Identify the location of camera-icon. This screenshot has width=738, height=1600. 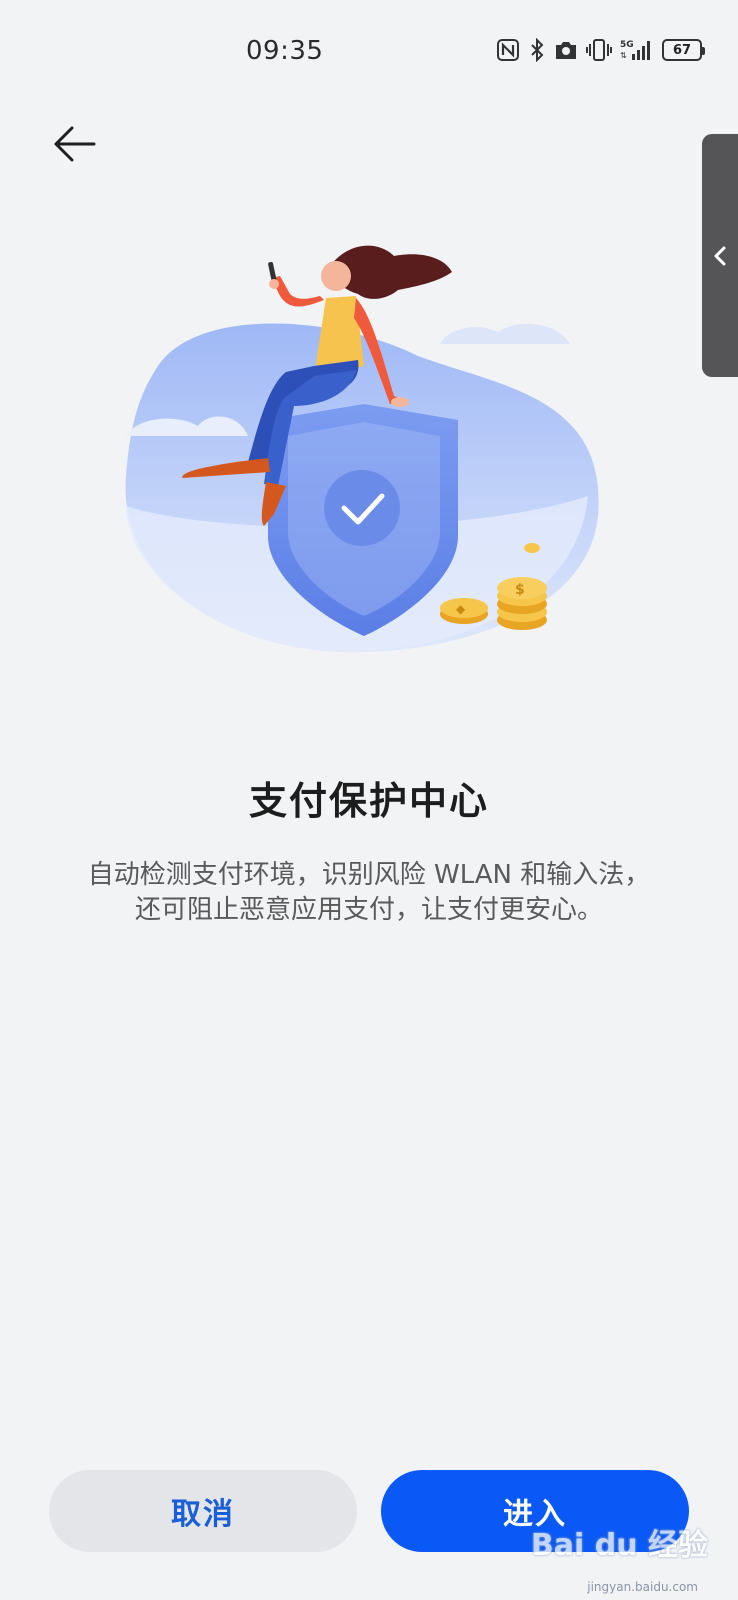
(566, 50).